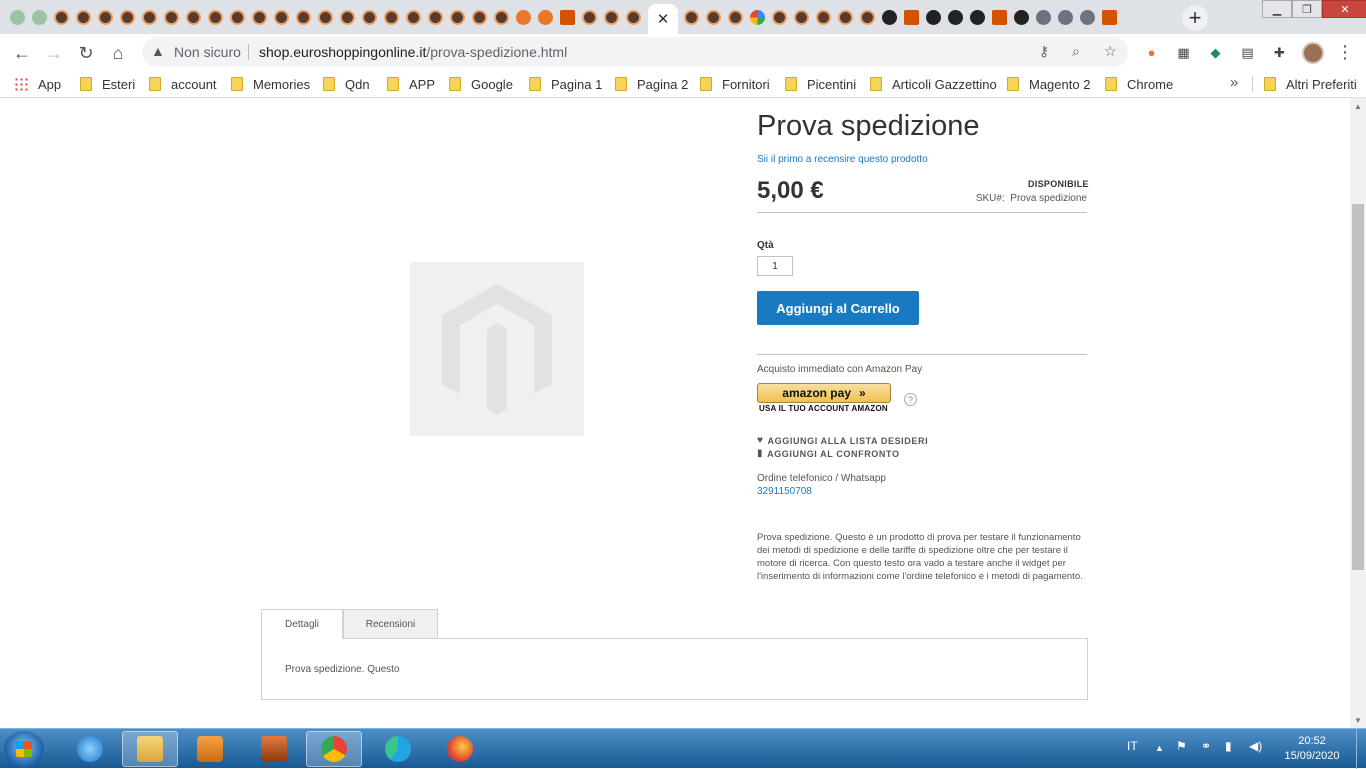  What do you see at coordinates (842, 159) in the screenshot?
I see `review-link: Sii il primo a recensire questo prodotto` at bounding box center [842, 159].